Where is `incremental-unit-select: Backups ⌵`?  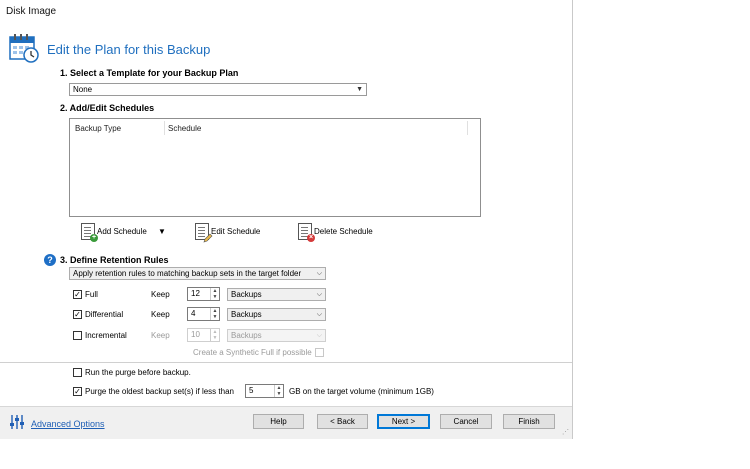
incremental-unit-select: Backups ⌵ is located at coordinates (276, 335).